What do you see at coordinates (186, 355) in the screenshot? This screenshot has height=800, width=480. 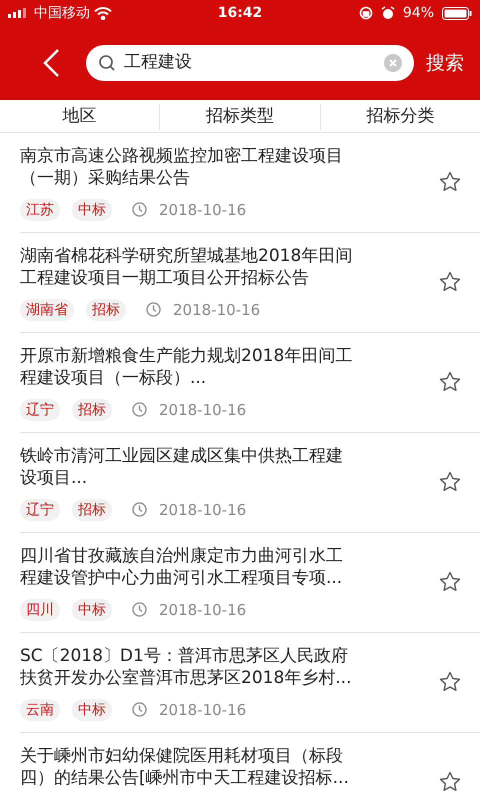 I see `item-title-line: 开原市新增粮食生产能力规划2018年田间工` at bounding box center [186, 355].